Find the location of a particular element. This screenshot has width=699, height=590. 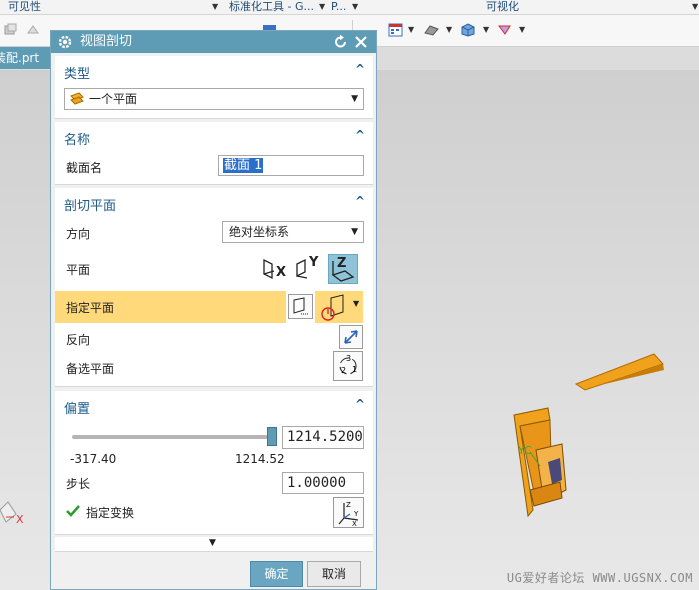

ribbon-group-visualization: 可视化 is located at coordinates (502, 7).